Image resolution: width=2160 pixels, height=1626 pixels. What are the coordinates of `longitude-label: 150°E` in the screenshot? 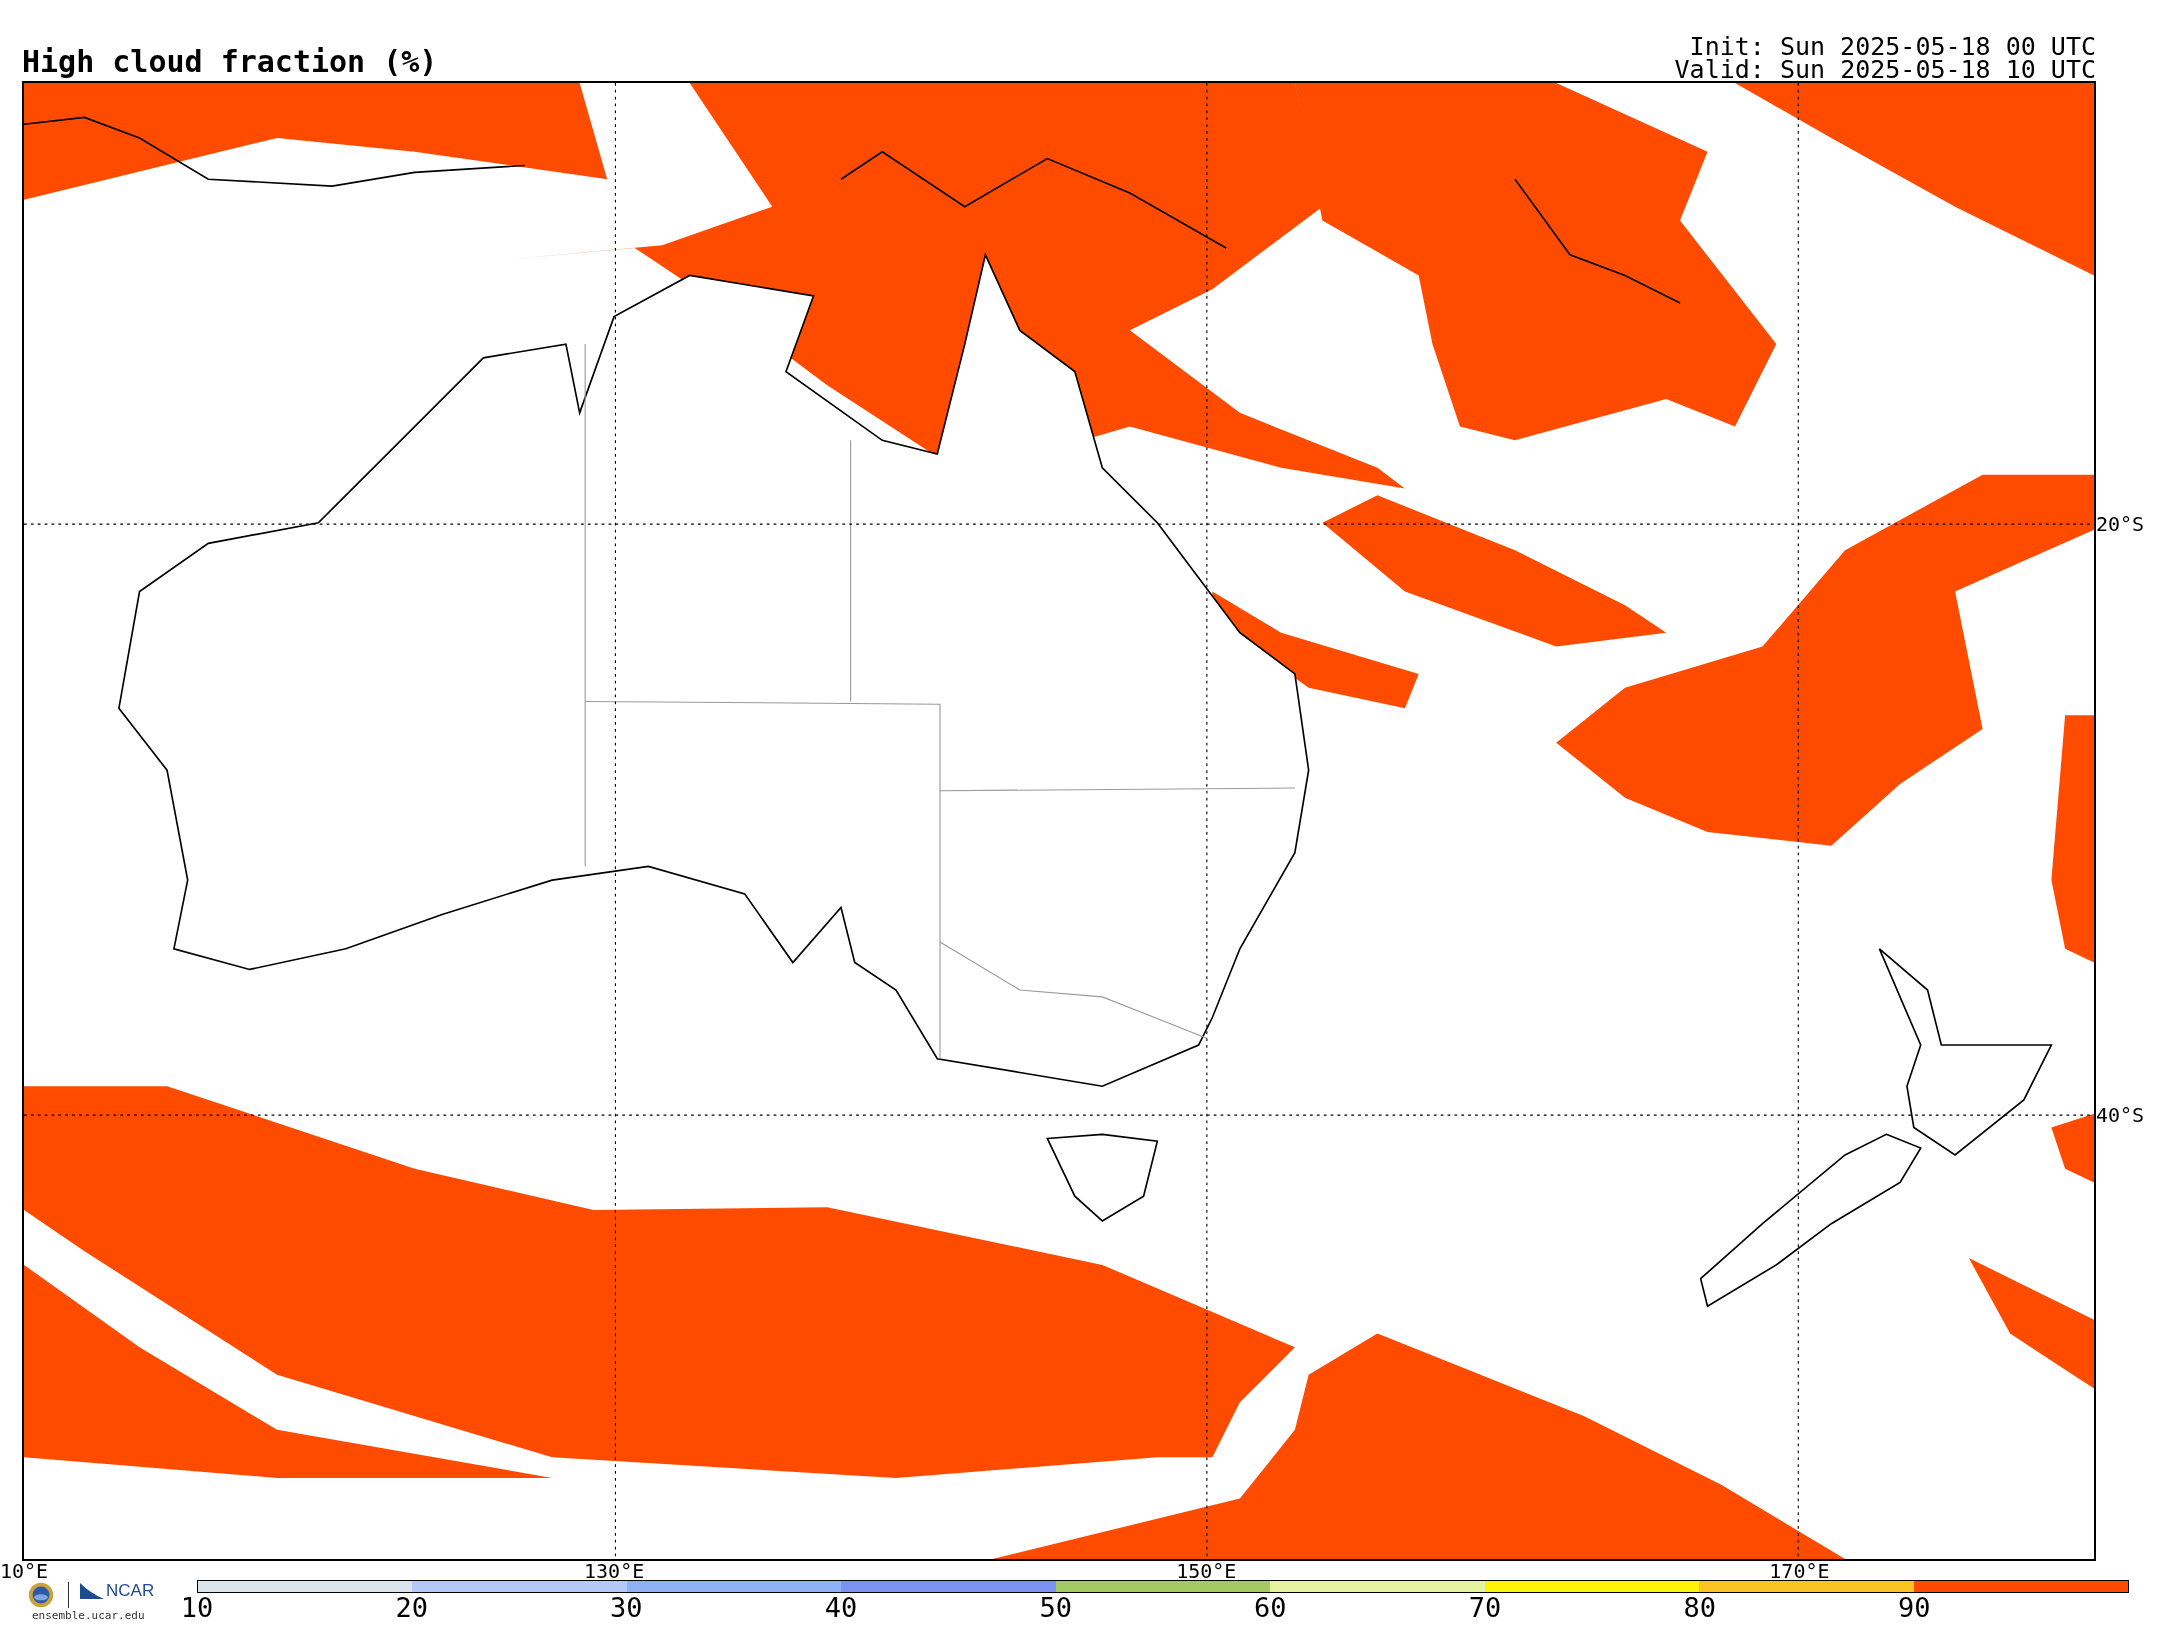 It's located at (1206, 1571).